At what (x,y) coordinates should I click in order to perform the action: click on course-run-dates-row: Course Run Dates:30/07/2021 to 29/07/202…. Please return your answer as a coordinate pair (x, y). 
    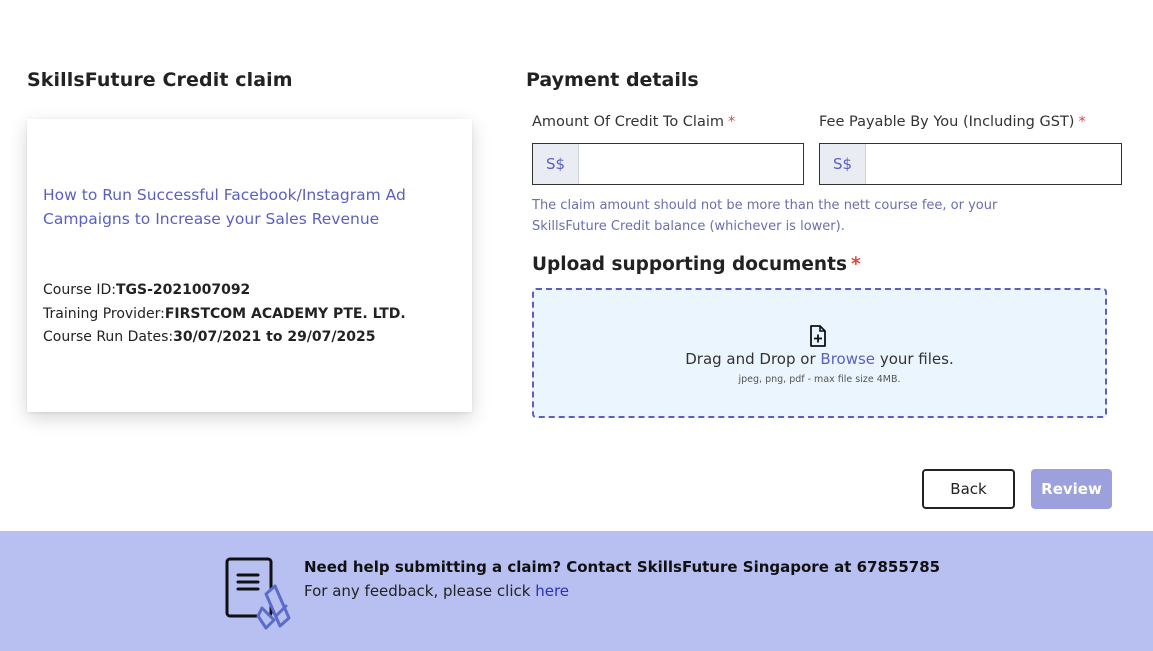
    Looking at the image, I should click on (224, 338).